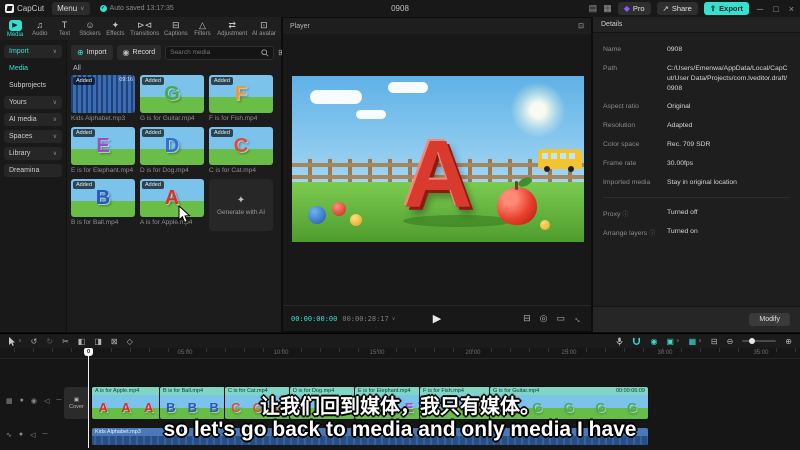 The image size is (800, 450). Describe the element at coordinates (40, 28) in the screenshot. I see `tab-audio: ♫ Audio` at that location.